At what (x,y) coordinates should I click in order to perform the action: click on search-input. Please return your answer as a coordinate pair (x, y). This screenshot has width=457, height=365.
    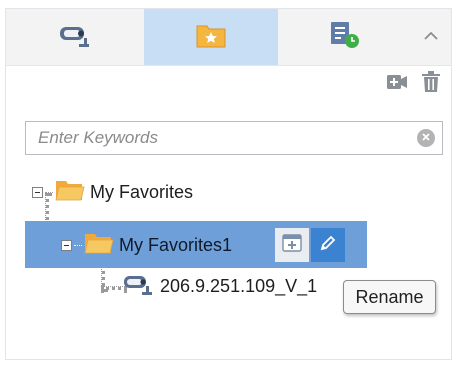
    Looking at the image, I should click on (216, 138).